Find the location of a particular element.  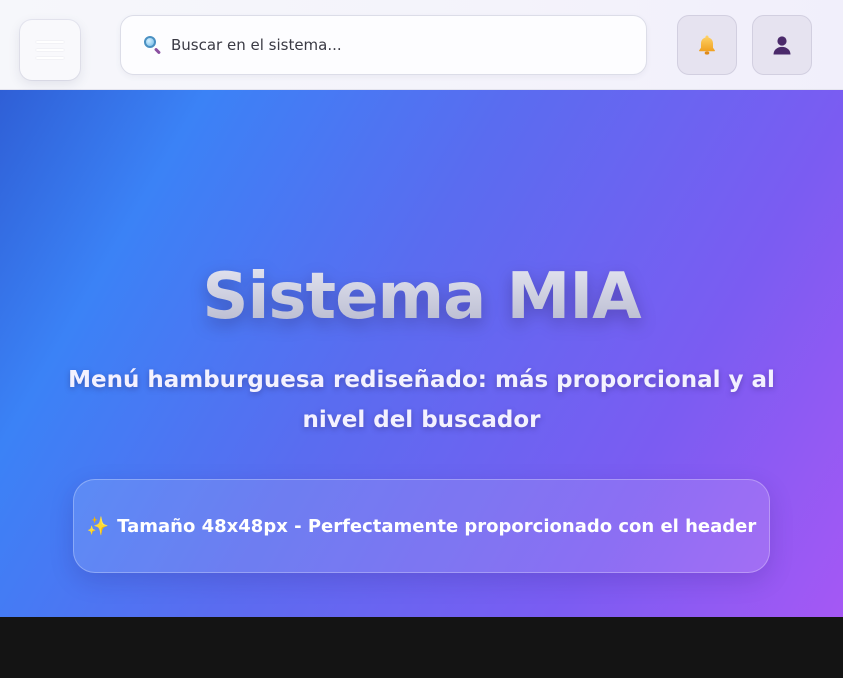

hamburger-icon is located at coordinates (50, 42).